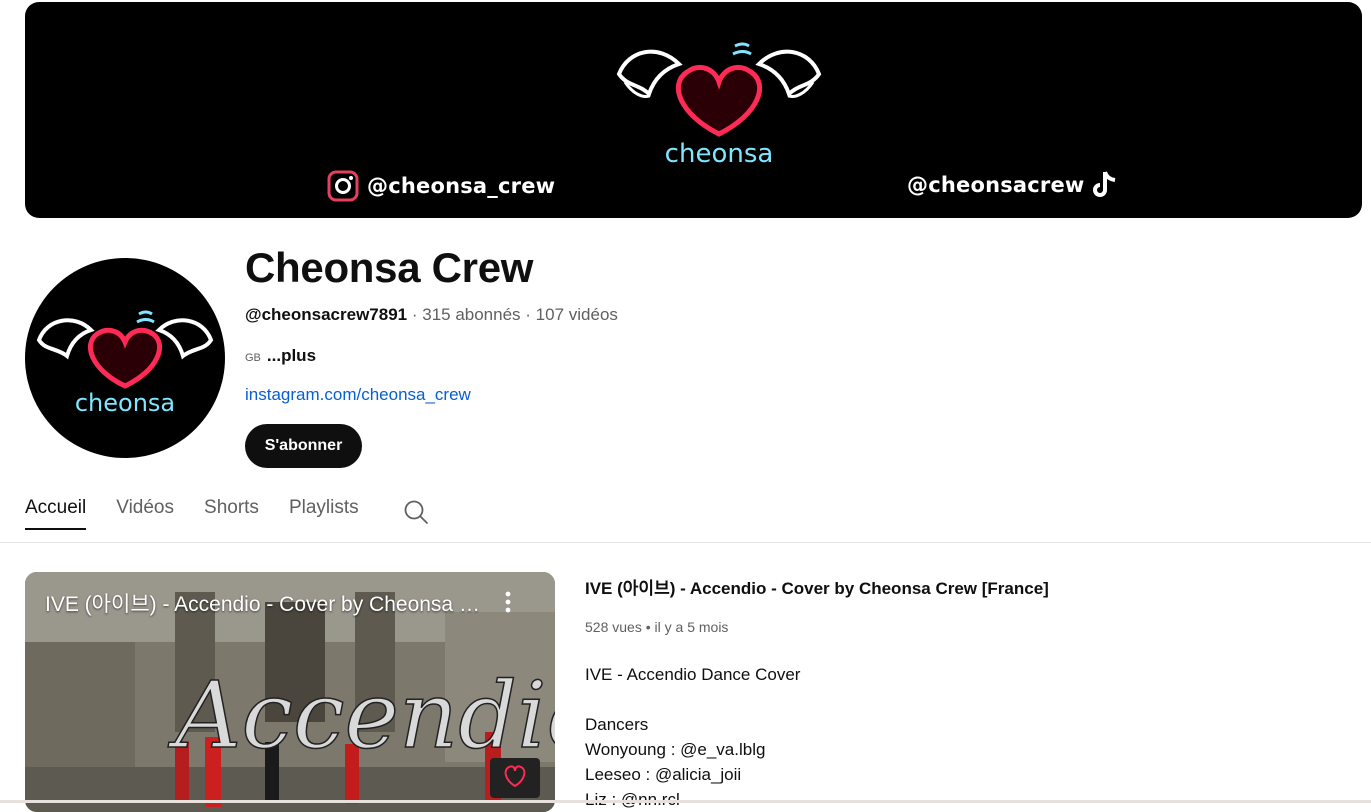 This screenshot has width=1371, height=812. I want to click on channel-avatar: cheonsa, so click(125, 358).